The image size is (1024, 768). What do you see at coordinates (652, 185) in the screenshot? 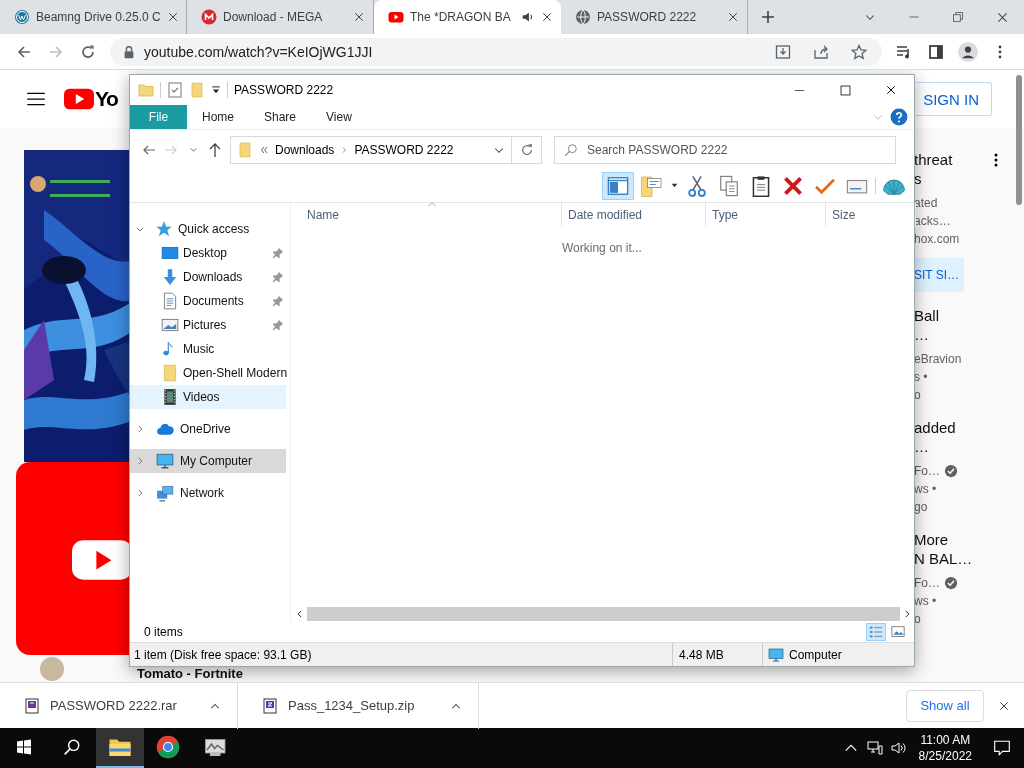
I see `folder-options-icon` at bounding box center [652, 185].